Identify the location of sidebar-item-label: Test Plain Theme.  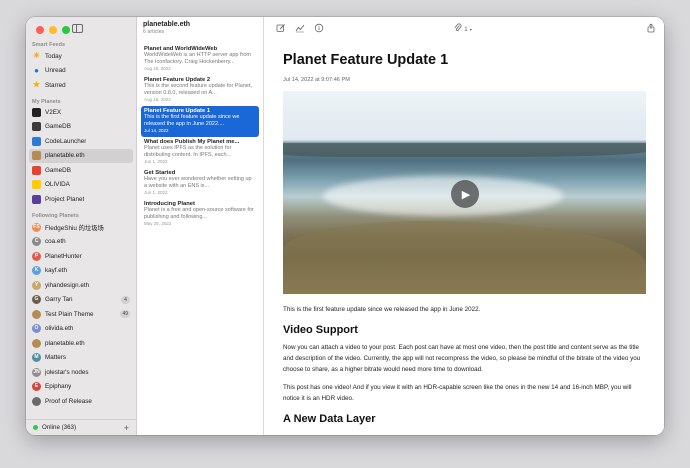
(69, 314).